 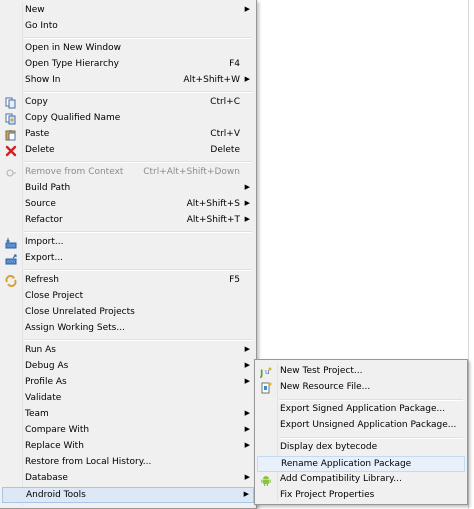 What do you see at coordinates (128, 11) in the screenshot?
I see `menu-item-new: New ▶` at bounding box center [128, 11].